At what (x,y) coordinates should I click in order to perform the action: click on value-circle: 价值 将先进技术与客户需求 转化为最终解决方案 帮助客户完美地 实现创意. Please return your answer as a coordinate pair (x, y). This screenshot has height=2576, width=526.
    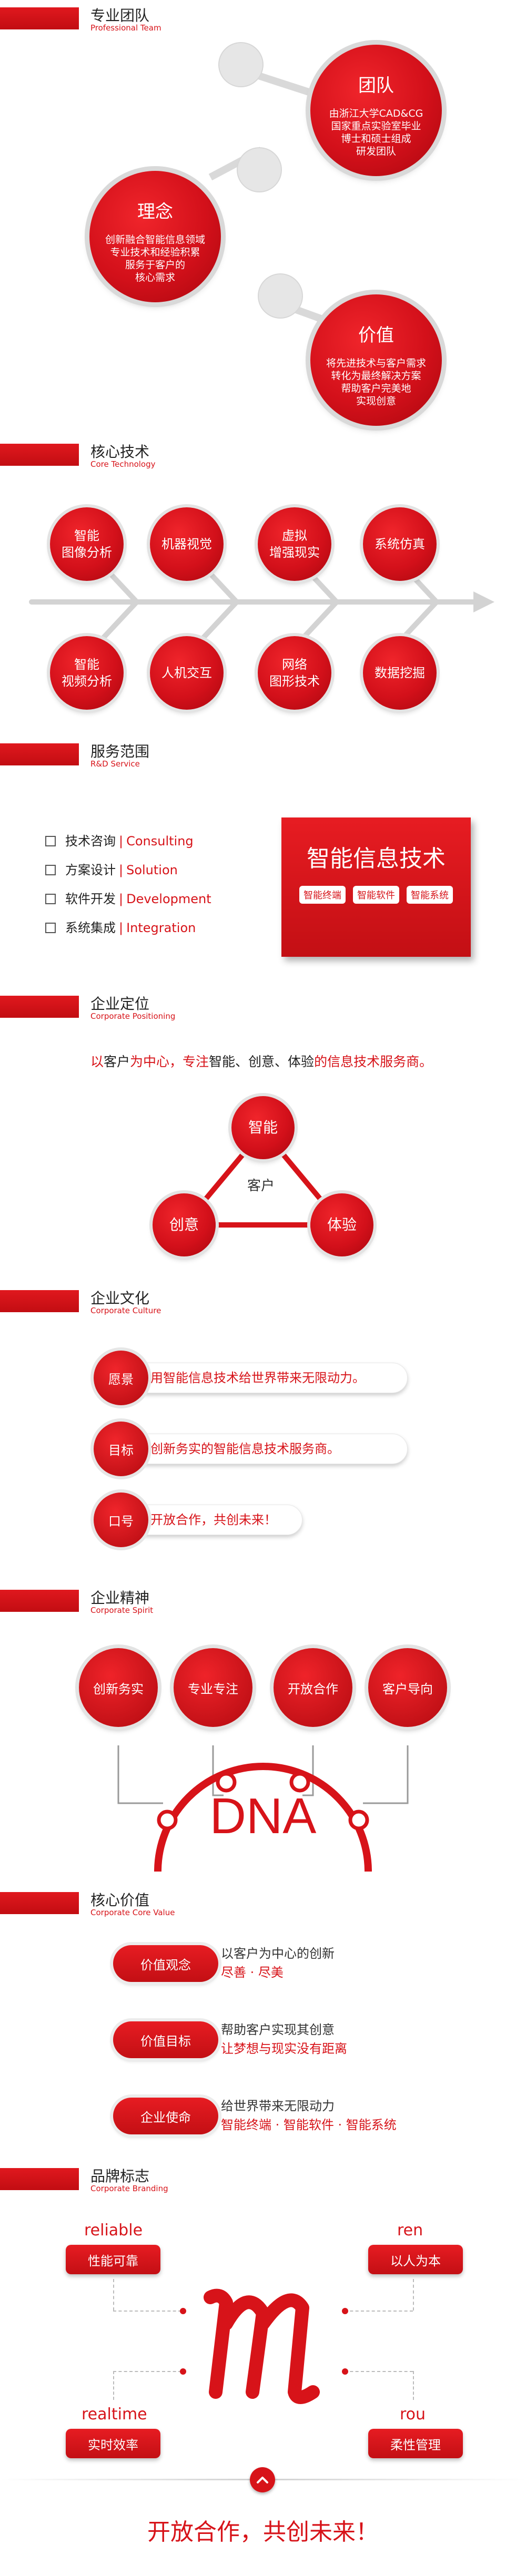
    Looking at the image, I should click on (376, 360).